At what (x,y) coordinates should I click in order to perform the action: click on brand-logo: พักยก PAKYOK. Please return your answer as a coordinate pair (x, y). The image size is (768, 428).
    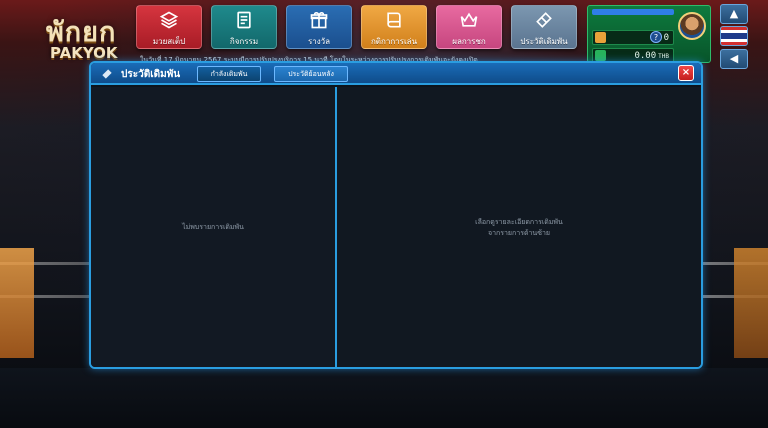
    Looking at the image, I should click on (88, 35).